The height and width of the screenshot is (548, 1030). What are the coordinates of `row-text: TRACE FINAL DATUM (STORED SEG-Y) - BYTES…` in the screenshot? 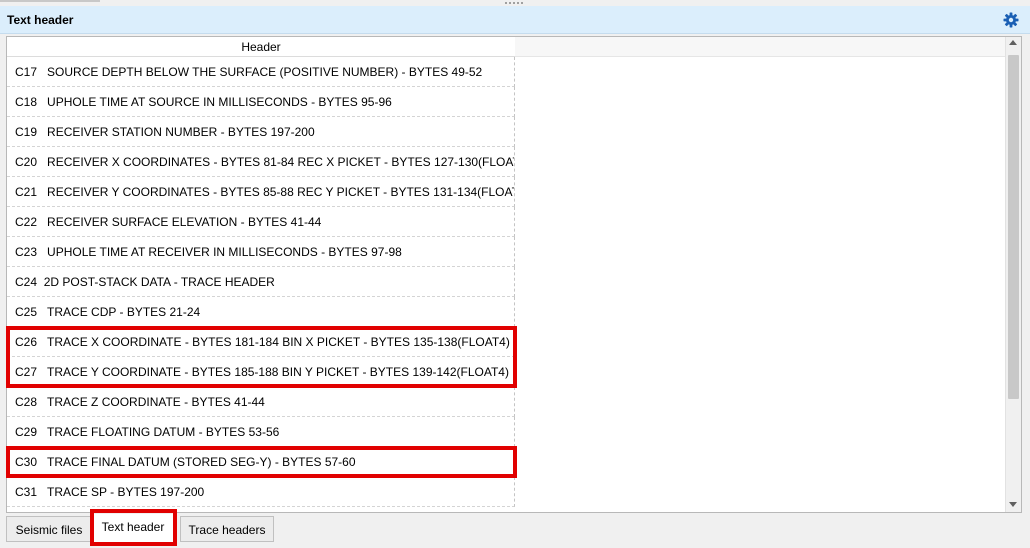 It's located at (201, 462).